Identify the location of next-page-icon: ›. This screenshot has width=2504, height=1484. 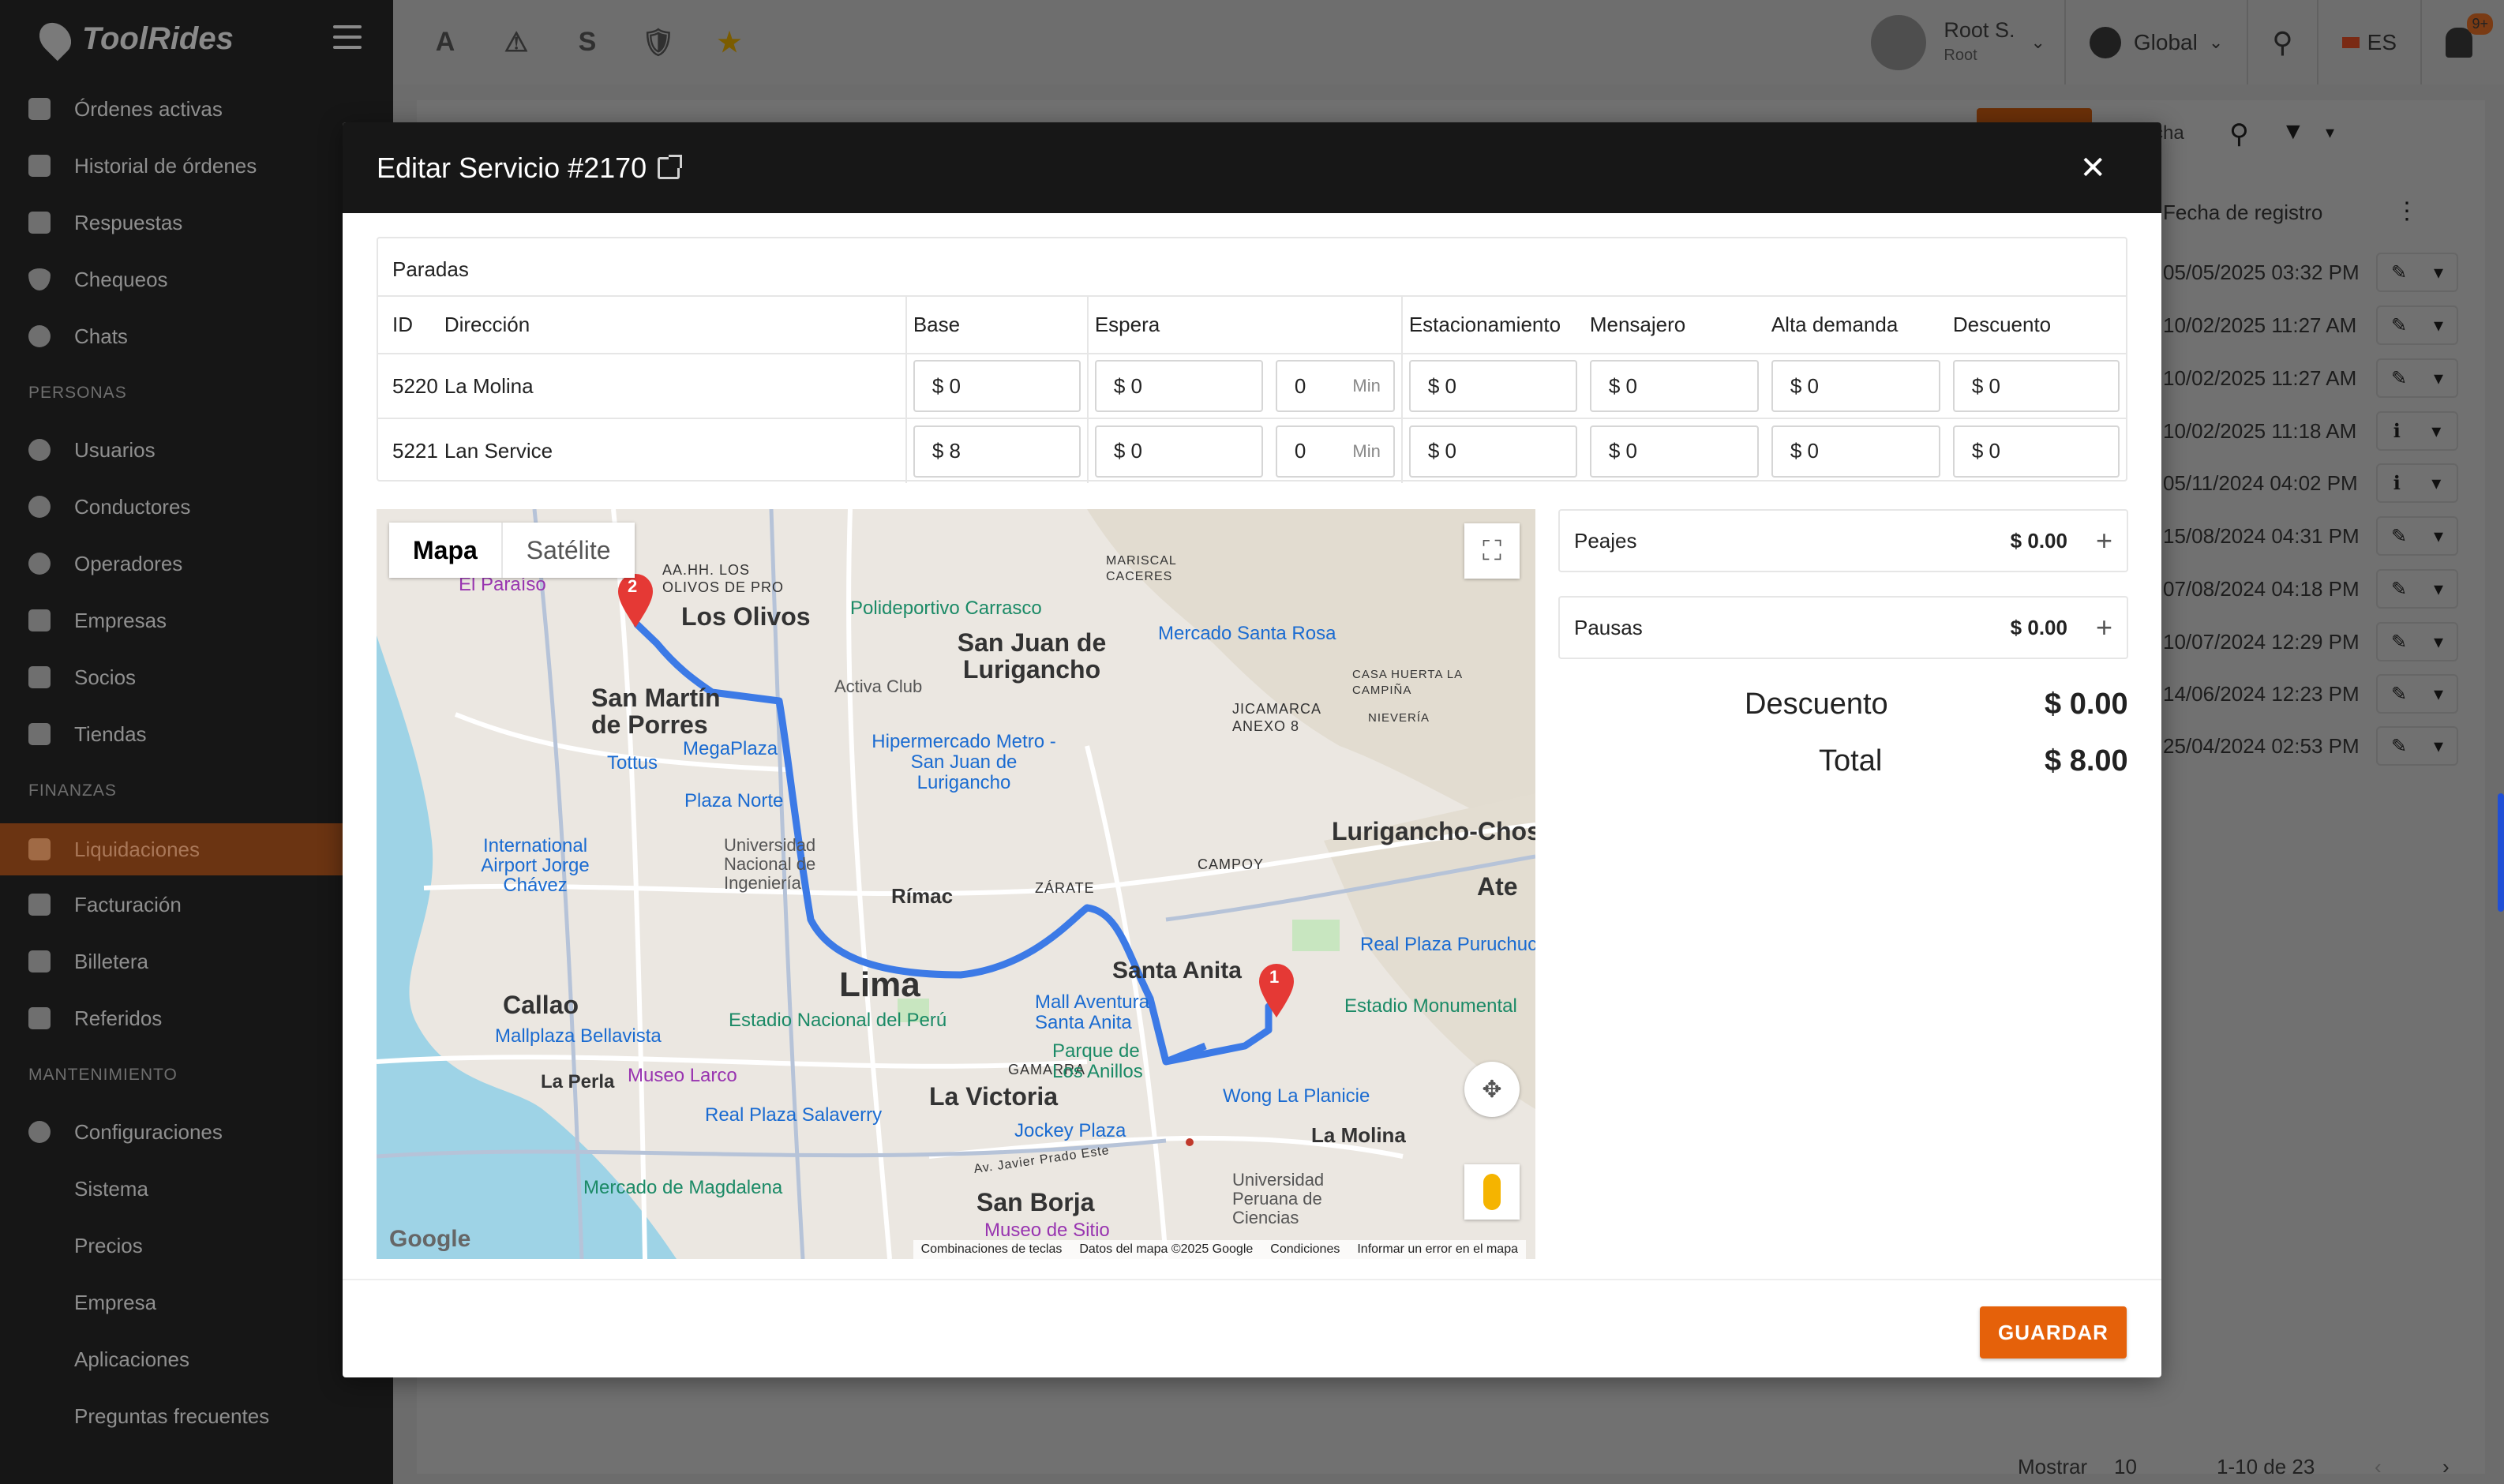
(2446, 1467).